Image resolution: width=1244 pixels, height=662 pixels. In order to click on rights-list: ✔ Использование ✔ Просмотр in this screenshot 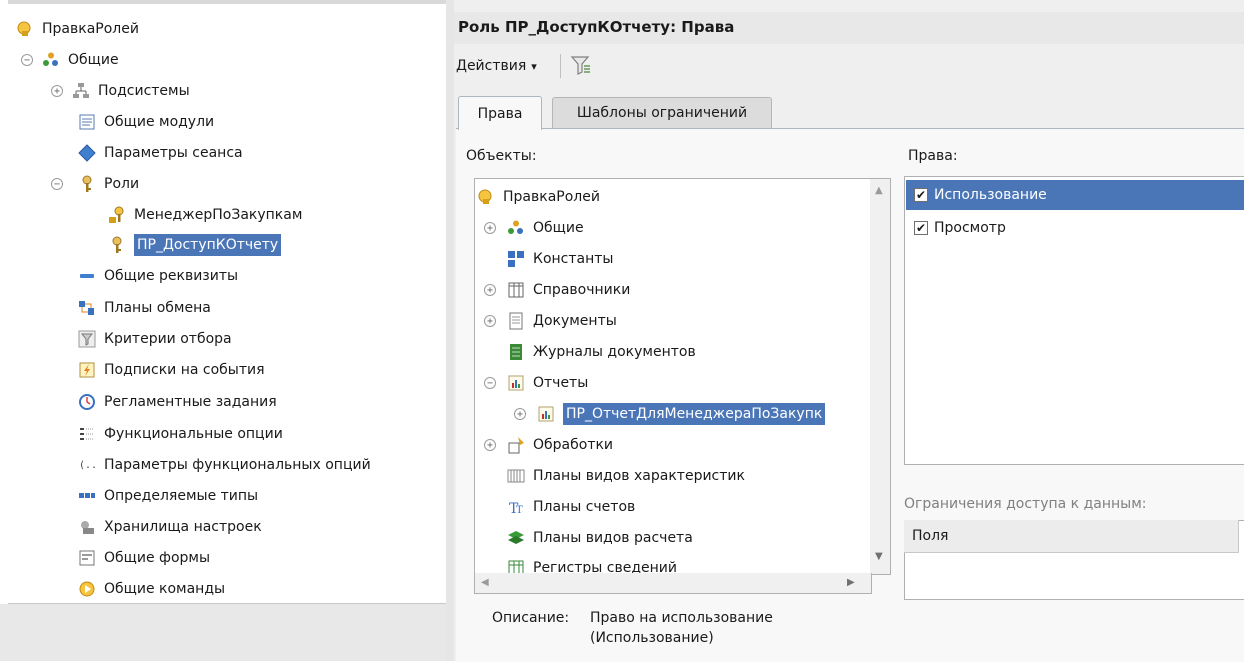, I will do `click(1074, 320)`.